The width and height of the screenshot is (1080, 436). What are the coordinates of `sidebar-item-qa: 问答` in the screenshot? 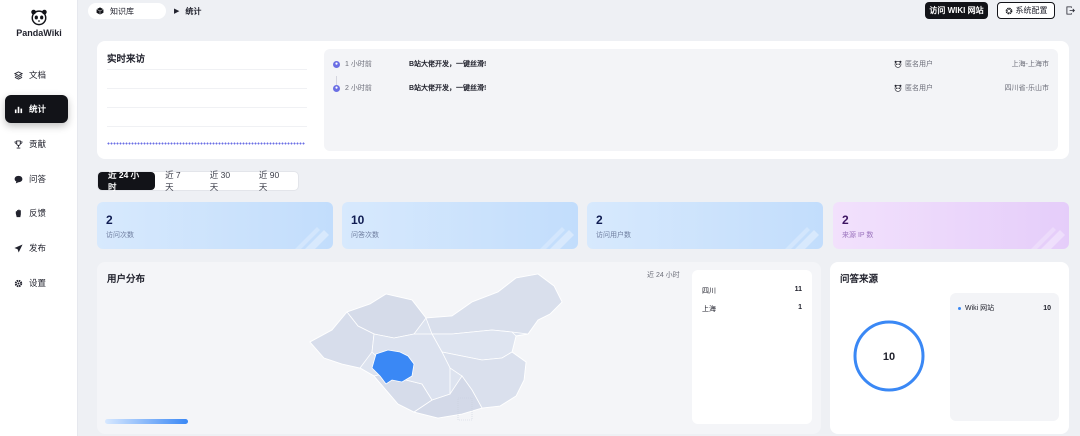 It's located at (36, 179).